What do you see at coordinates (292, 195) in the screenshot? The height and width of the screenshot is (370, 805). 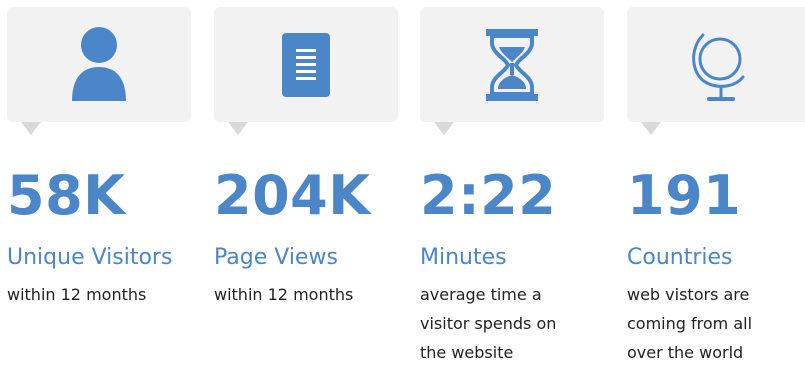 I see `stat-value: 204K` at bounding box center [292, 195].